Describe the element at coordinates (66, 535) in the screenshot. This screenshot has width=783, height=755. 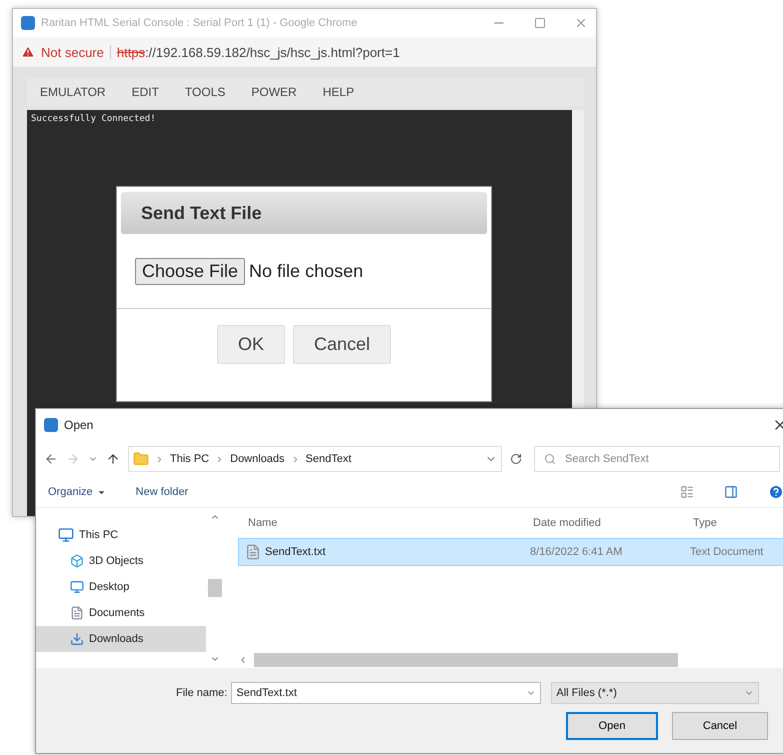
I see `computer-icon` at that location.